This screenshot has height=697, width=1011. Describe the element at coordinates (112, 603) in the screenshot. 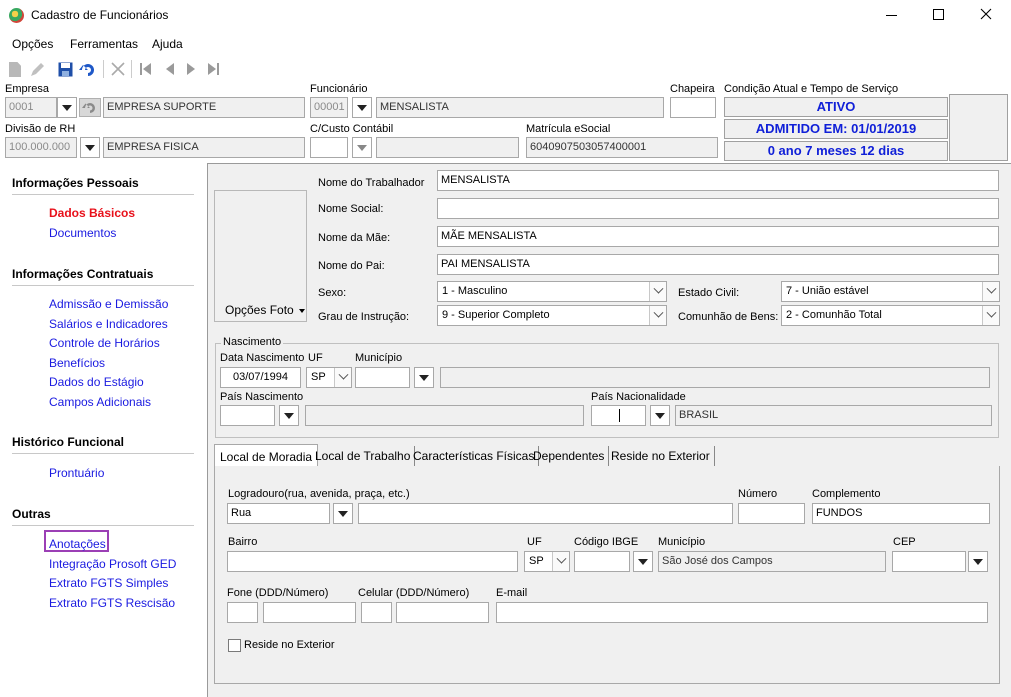

I see `sidebar-item-fgts-rescisao: Extrato FGTS Rescisão` at that location.